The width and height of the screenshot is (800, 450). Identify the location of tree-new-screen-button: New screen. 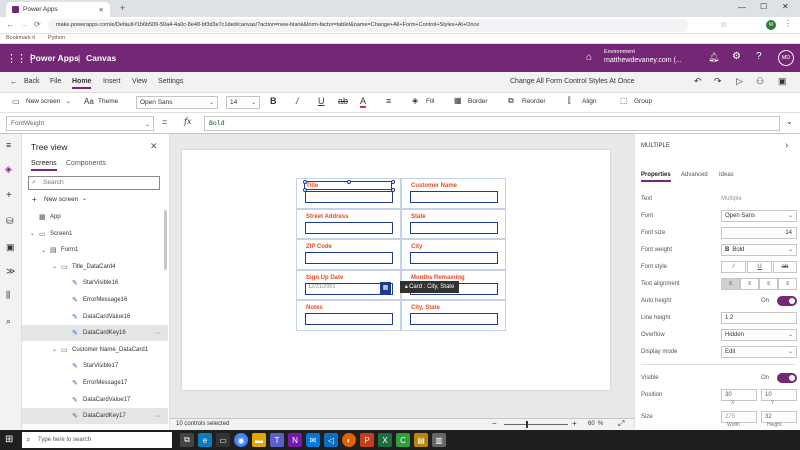
(61, 199).